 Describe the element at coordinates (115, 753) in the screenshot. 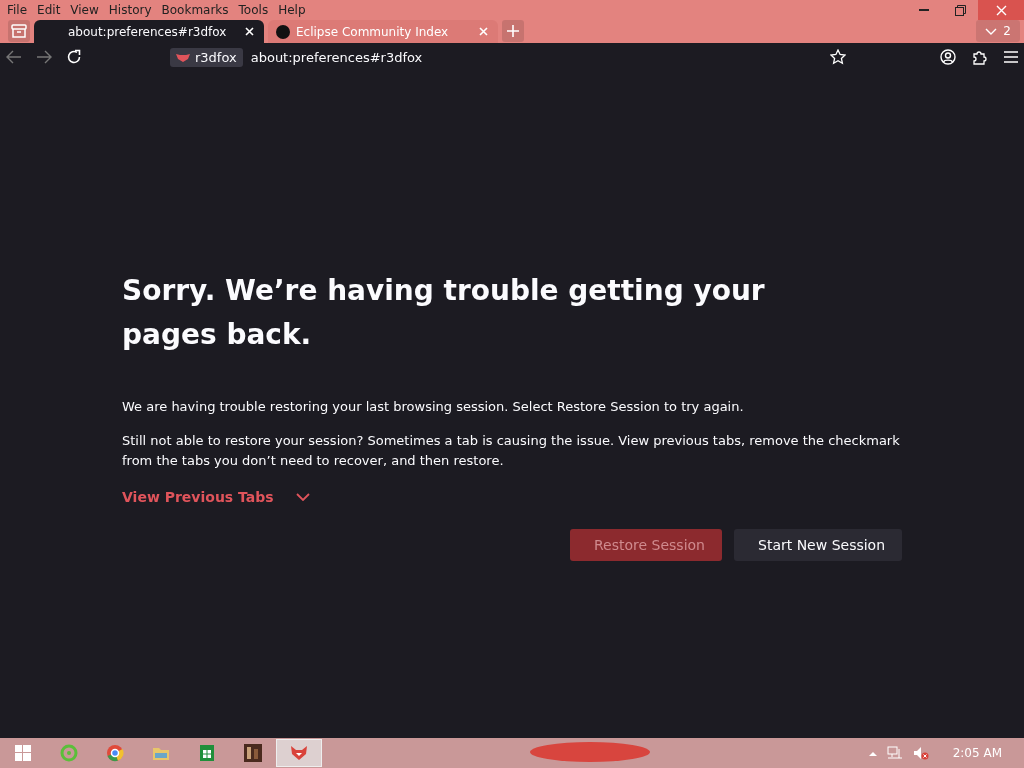

I see `browser-icon` at that location.